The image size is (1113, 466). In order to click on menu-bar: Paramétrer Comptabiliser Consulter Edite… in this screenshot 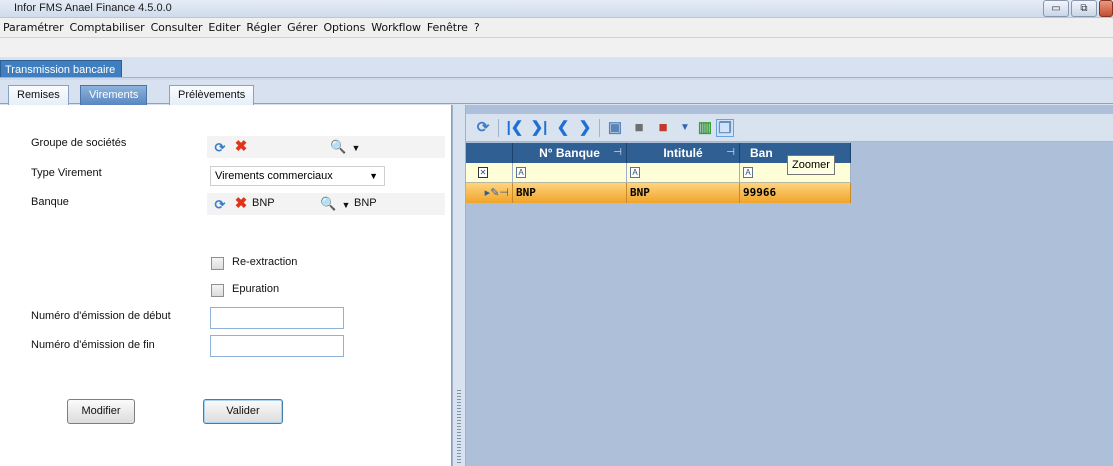, I will do `click(556, 28)`.